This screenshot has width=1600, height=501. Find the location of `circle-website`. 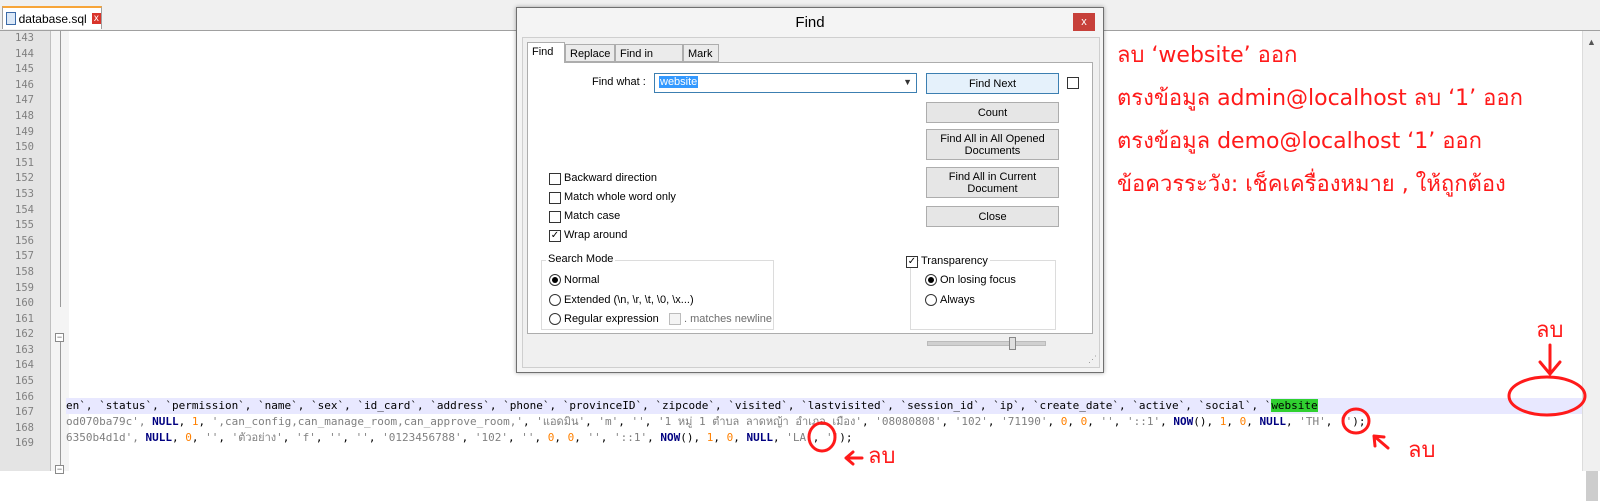

circle-website is located at coordinates (1547, 396).